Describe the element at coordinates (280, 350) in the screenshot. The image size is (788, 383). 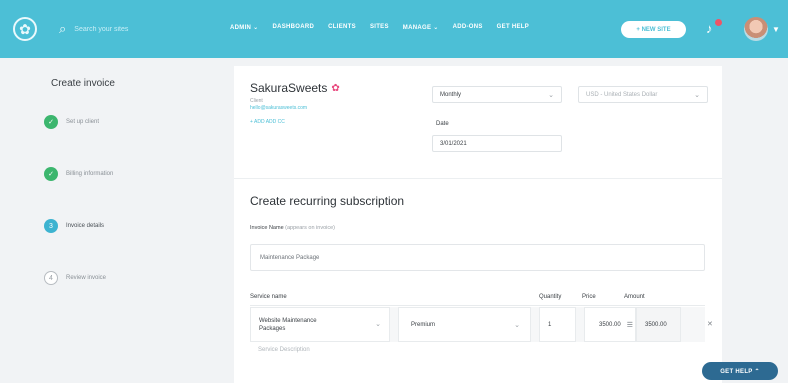
I see `service-description-field: Service Description` at that location.